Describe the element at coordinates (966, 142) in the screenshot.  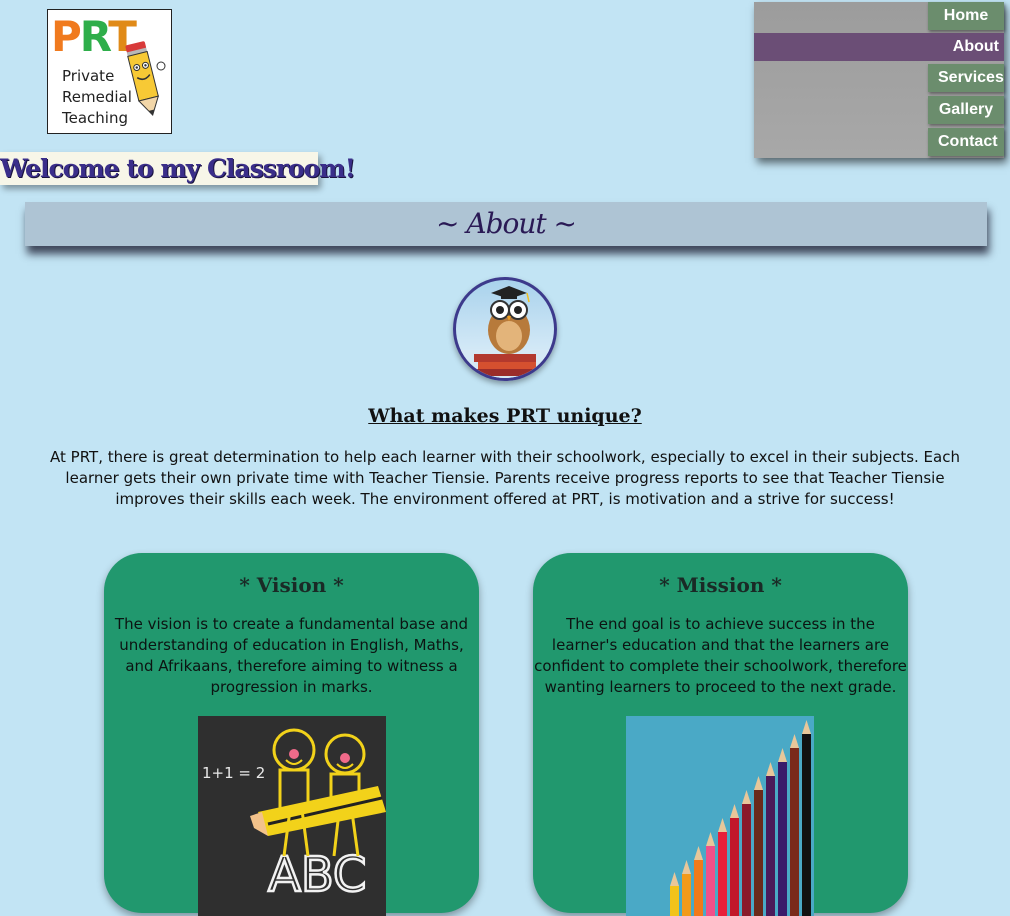
I see `nav-contact: Contact` at that location.